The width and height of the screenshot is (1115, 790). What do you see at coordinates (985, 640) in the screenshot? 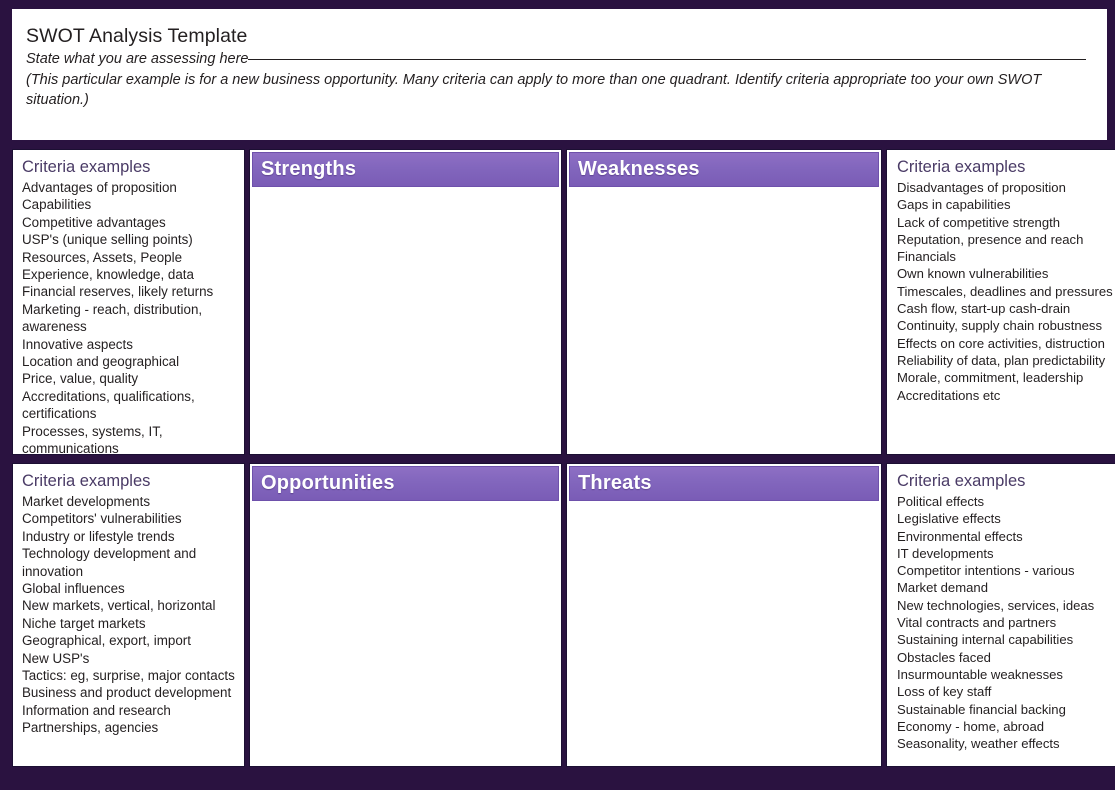
I see `list-item: Sustaining internal capabilities` at bounding box center [985, 640].